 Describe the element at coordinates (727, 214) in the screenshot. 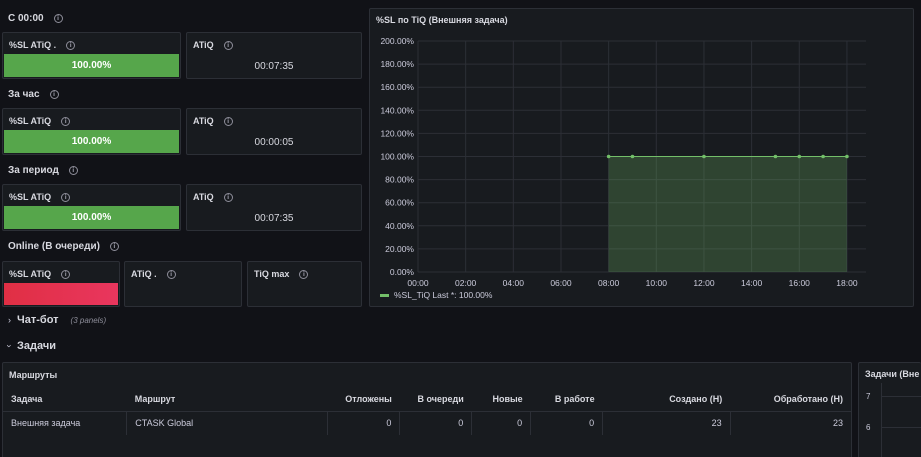

I see `series-area` at that location.